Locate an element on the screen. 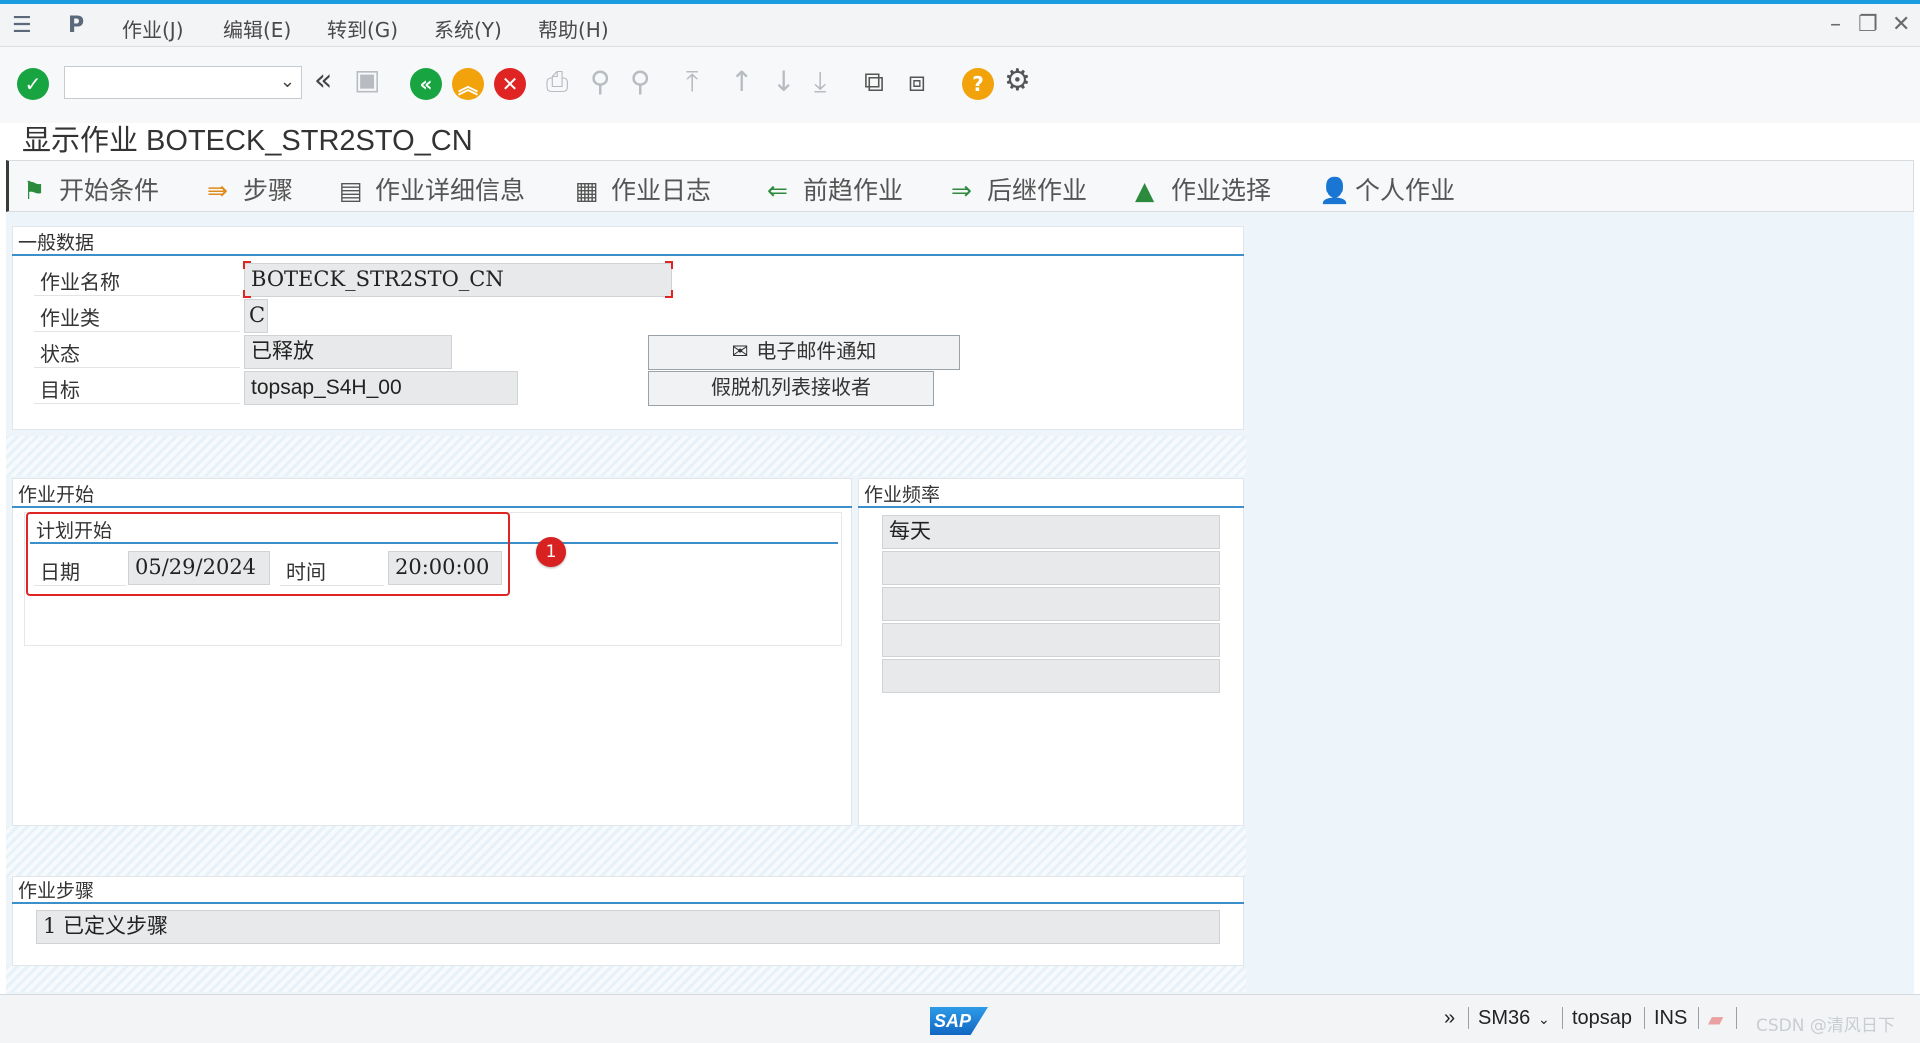 This screenshot has height=1043, width=1920. general-data-title: 一般数据 is located at coordinates (628, 242).